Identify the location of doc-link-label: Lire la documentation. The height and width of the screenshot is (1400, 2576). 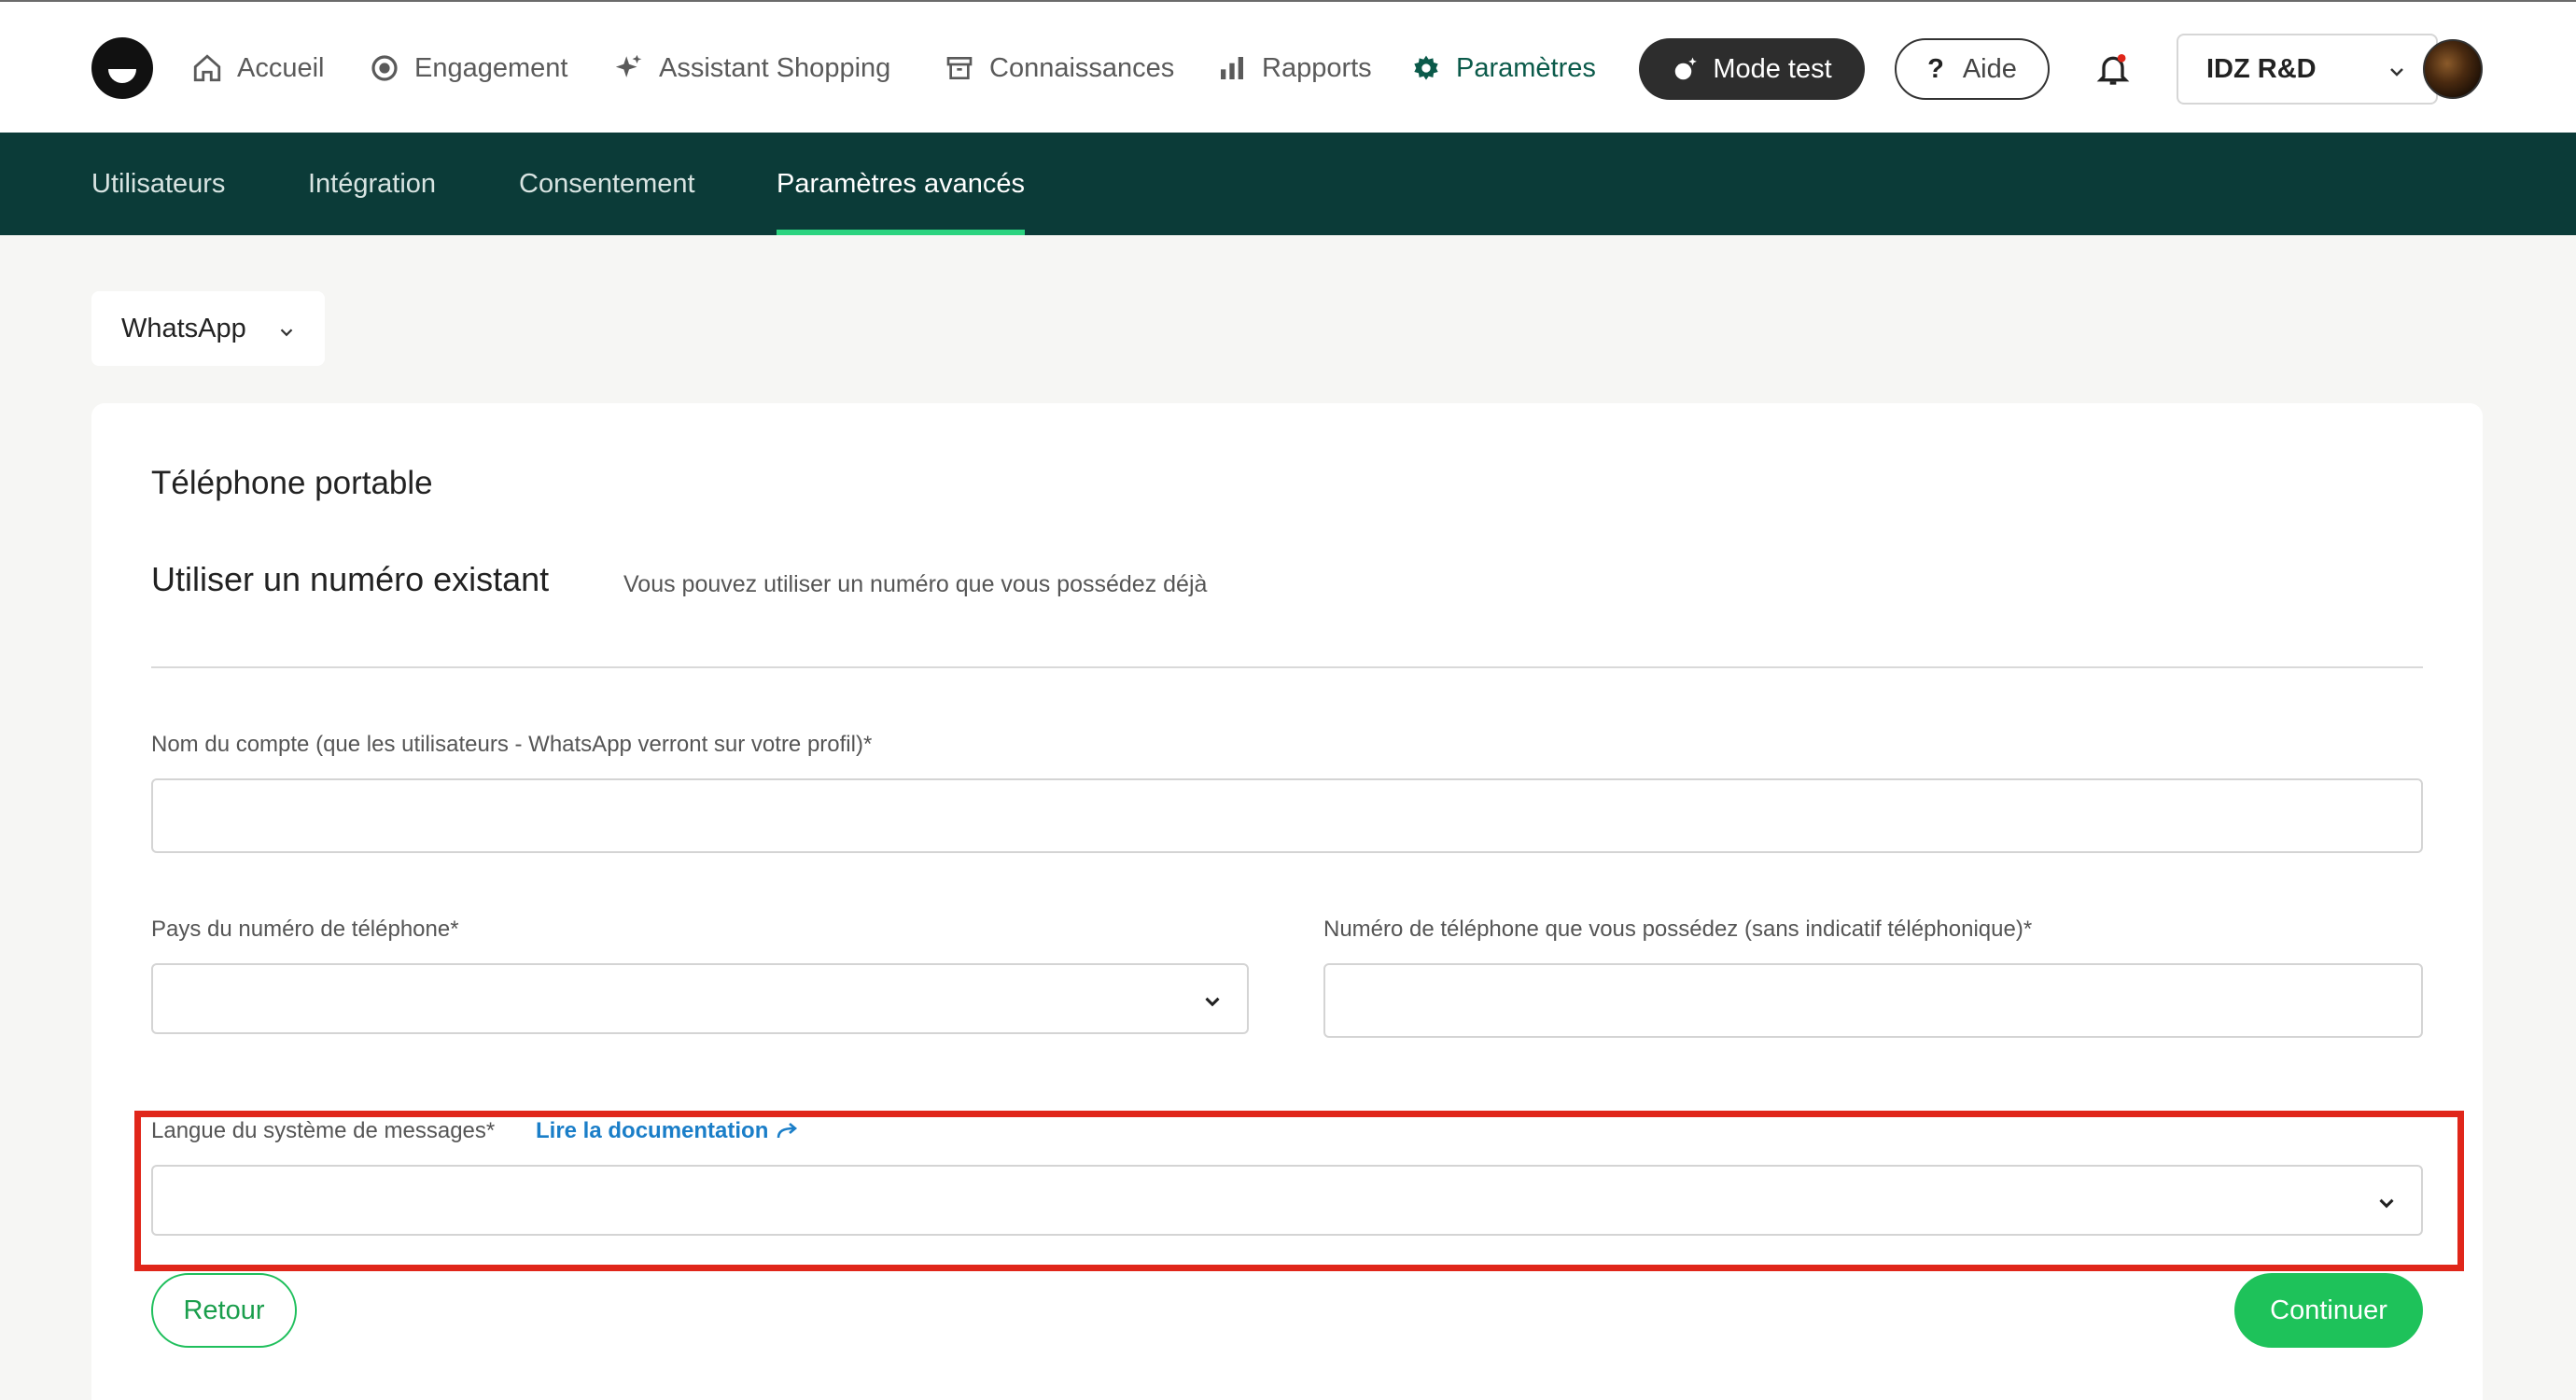
(652, 1130).